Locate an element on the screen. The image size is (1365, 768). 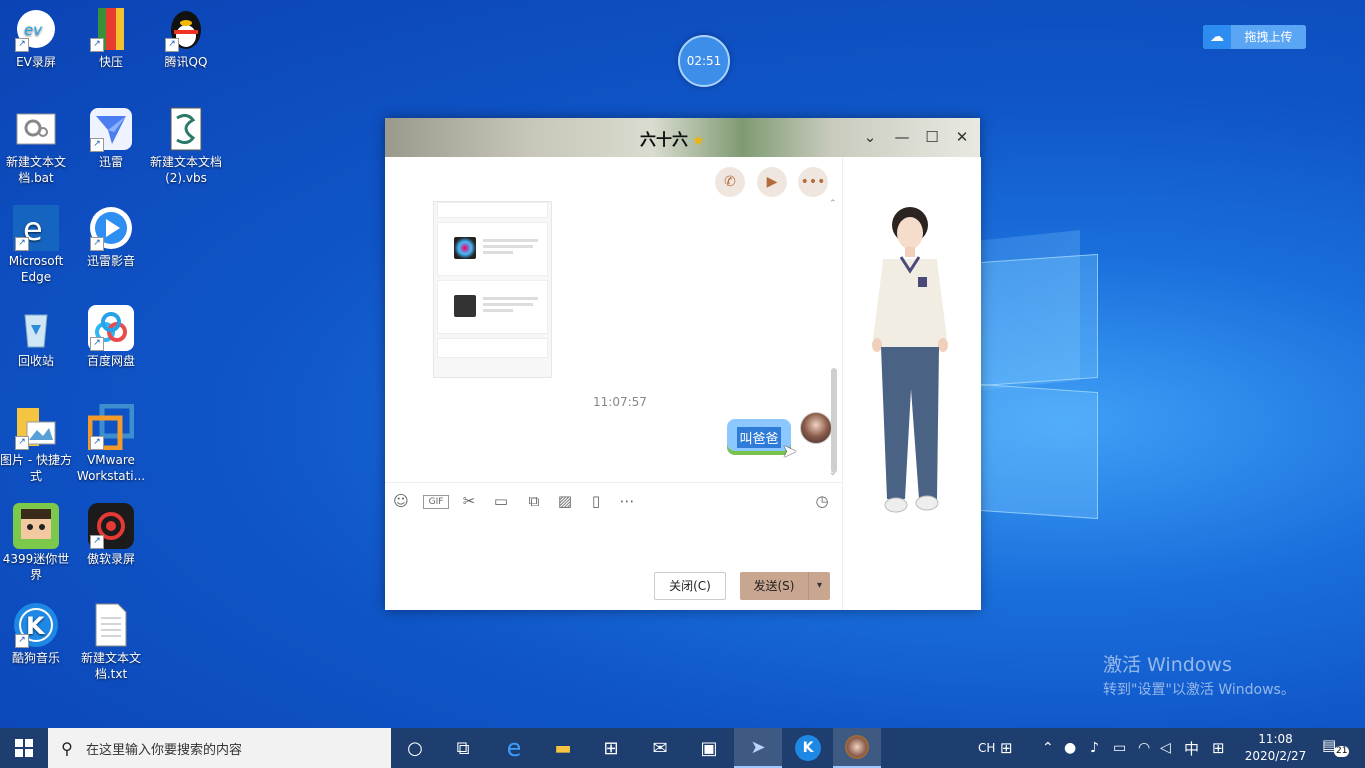
message-scrollbar is located at coordinates (834, 420).